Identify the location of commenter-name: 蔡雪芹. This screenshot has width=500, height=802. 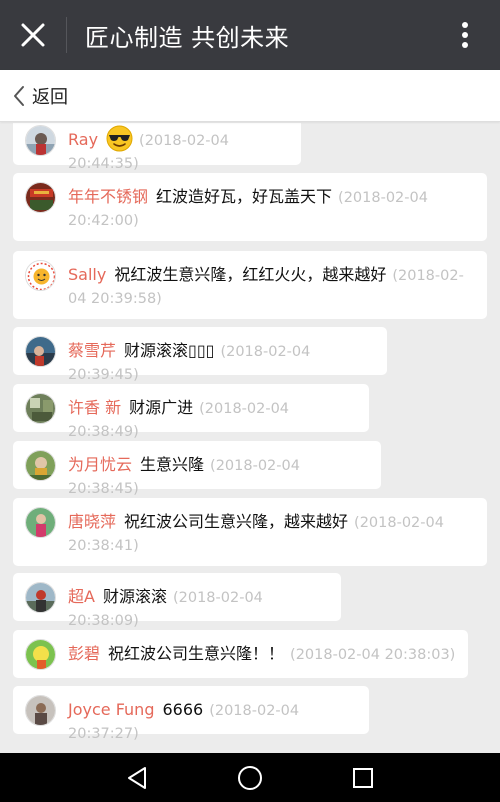
(92, 350).